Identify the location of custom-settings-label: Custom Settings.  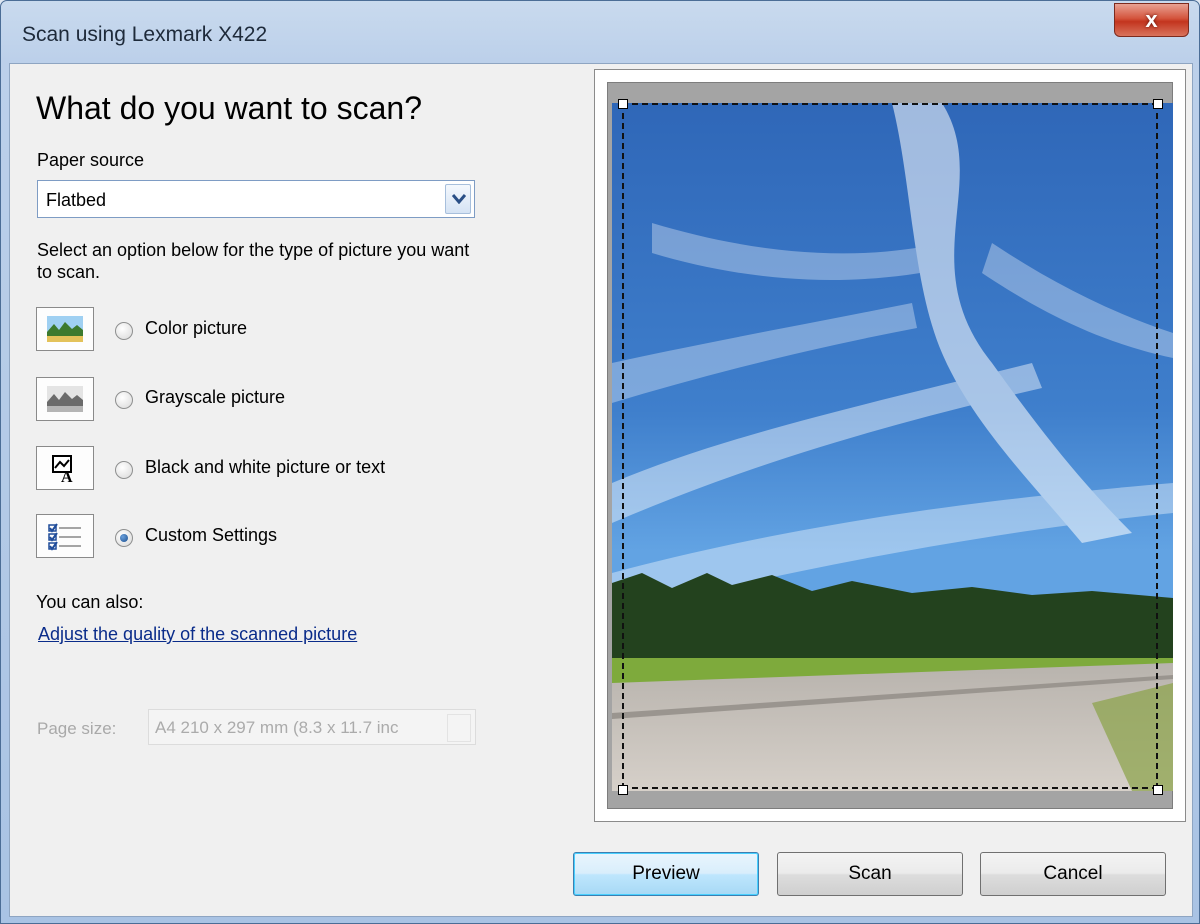
(211, 535).